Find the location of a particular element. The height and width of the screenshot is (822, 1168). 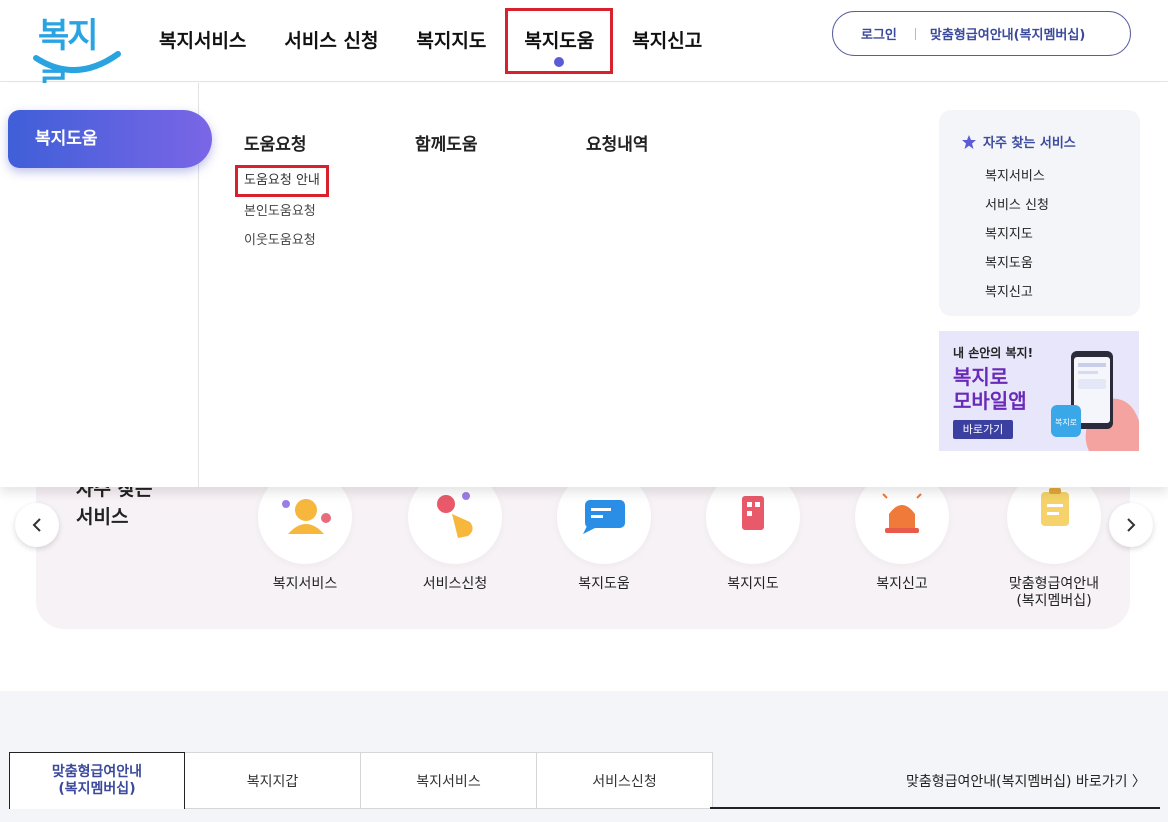

main-navigation: 복지서비스 서비스 신청 복지지도 복지도움 복지신고 is located at coordinates (430, 41).